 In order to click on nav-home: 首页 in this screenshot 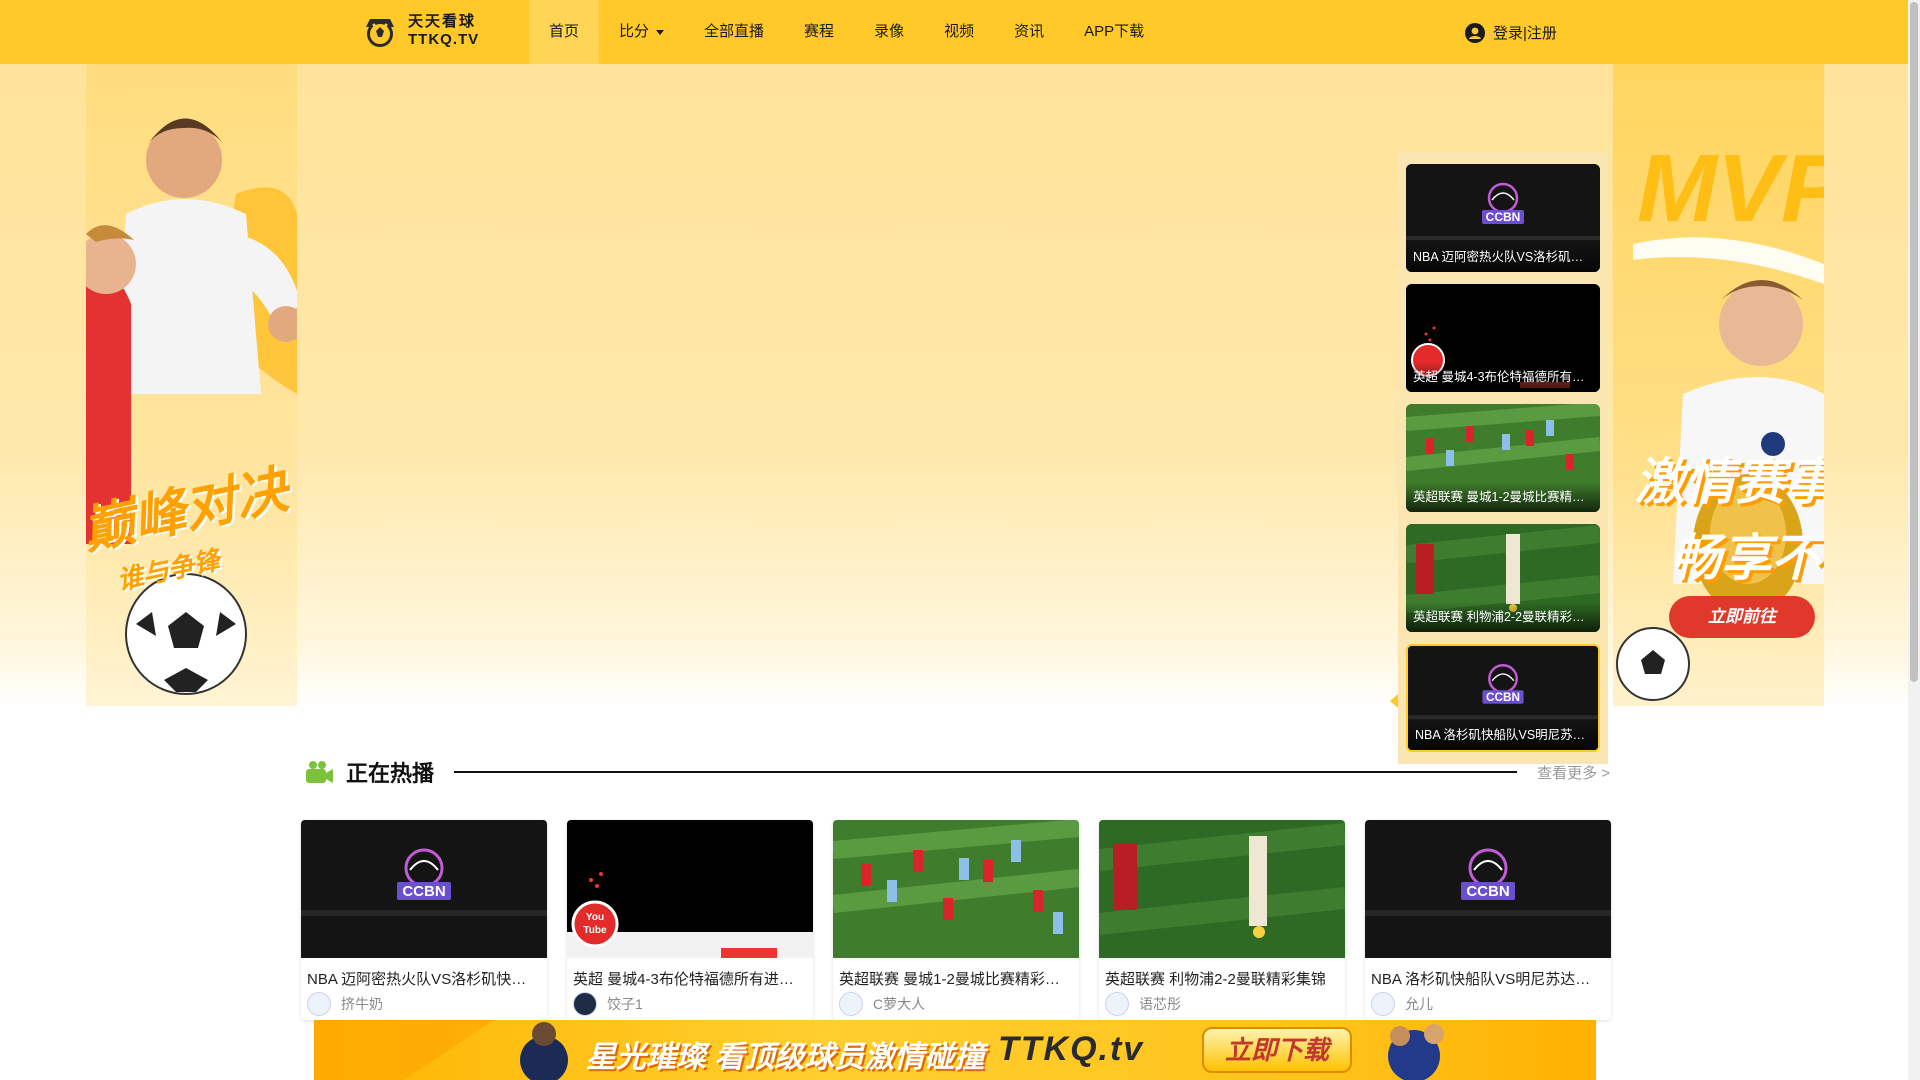, I will do `click(564, 32)`.